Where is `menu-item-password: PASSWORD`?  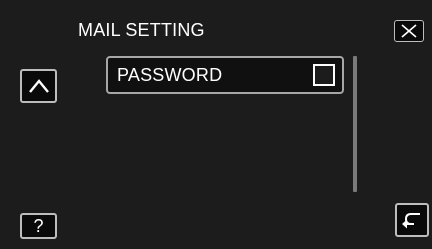 menu-item-password: PASSWORD is located at coordinates (225, 75).